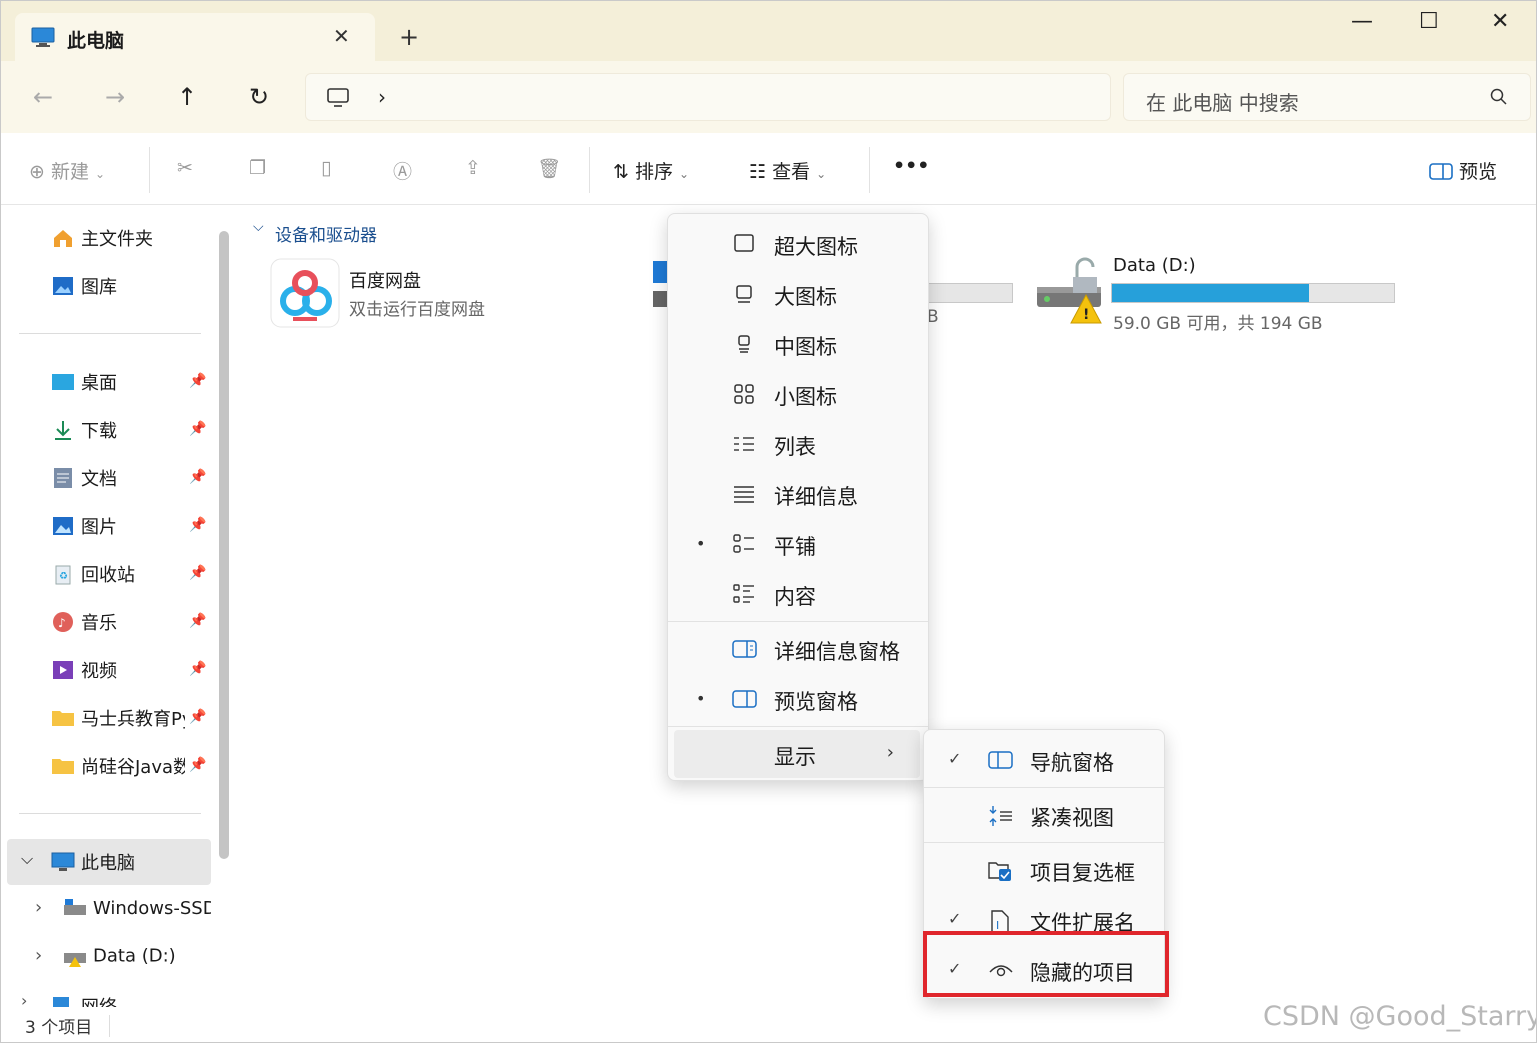 The image size is (1537, 1043). I want to click on menu-item-details: 详细信息, so click(798, 494).